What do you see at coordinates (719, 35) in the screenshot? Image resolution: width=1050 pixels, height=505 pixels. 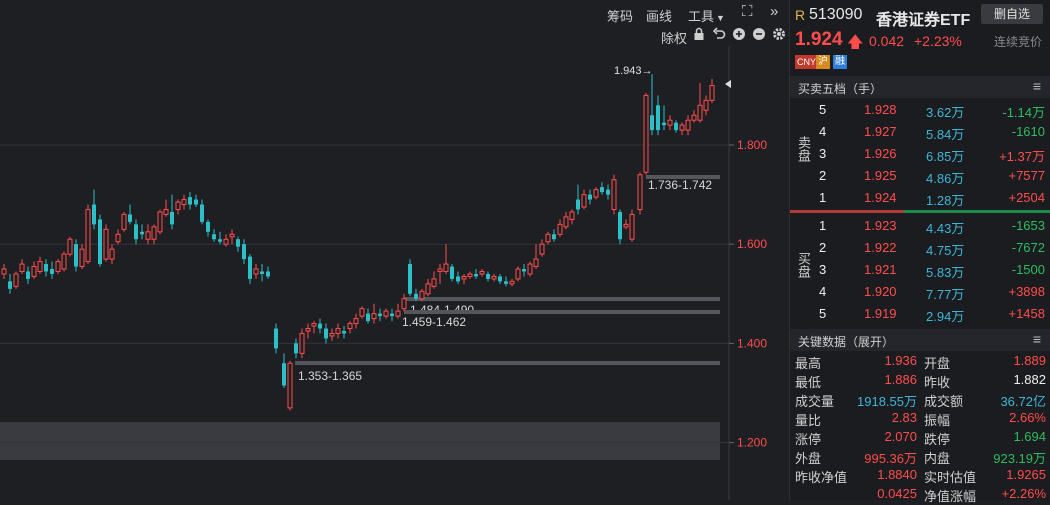 I see `undo-icon` at bounding box center [719, 35].